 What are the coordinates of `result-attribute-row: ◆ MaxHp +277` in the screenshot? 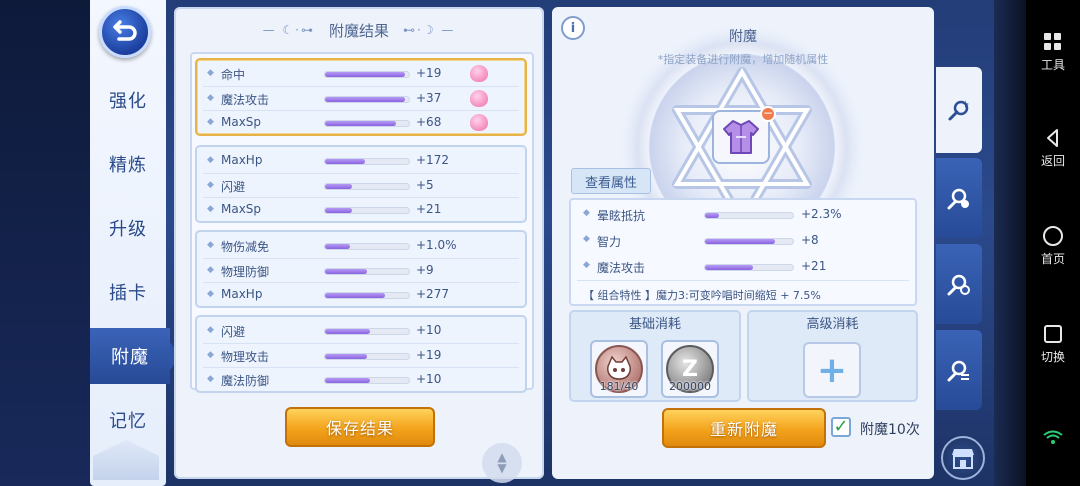 It's located at (361, 295).